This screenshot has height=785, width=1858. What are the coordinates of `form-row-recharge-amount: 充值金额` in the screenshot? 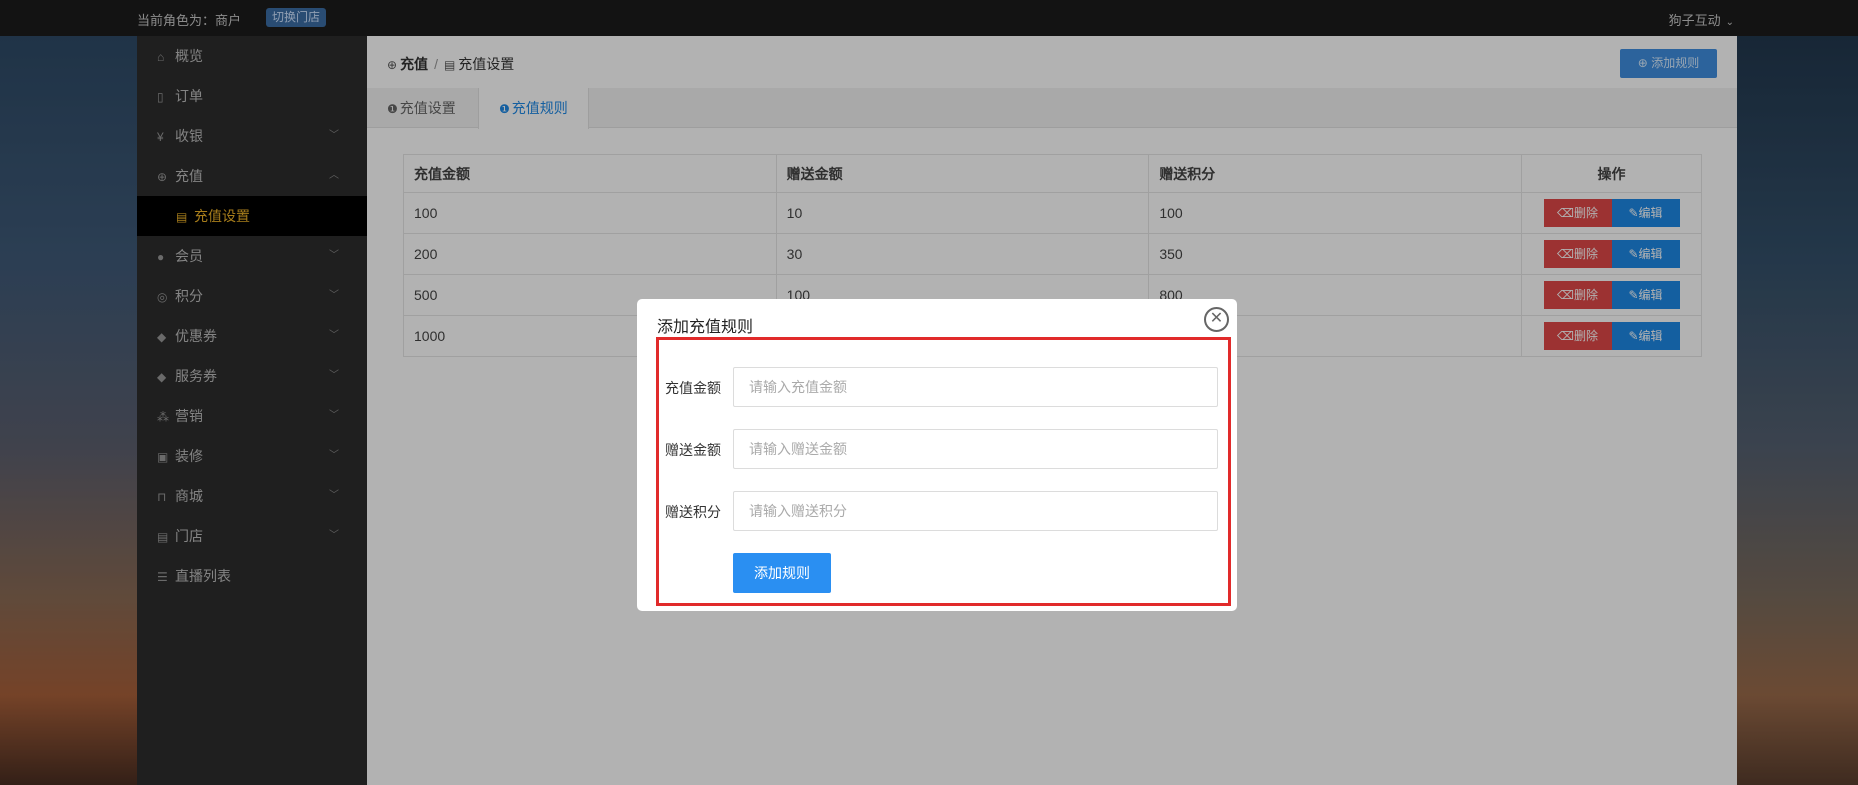 It's located at (941, 387).